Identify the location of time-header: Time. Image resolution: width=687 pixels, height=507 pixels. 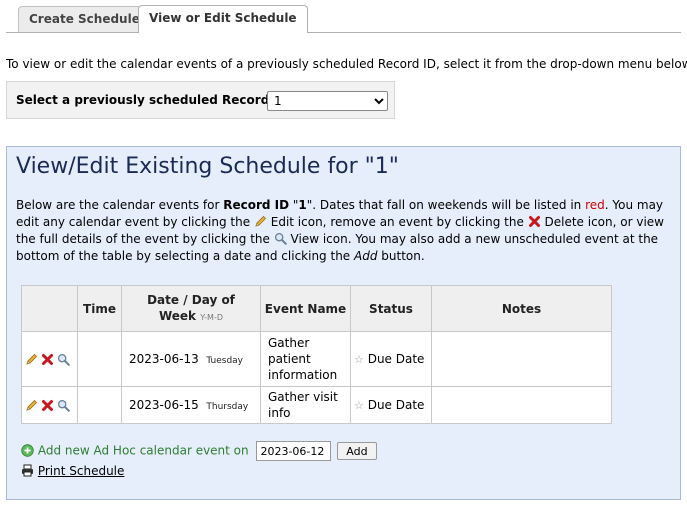
(99, 308).